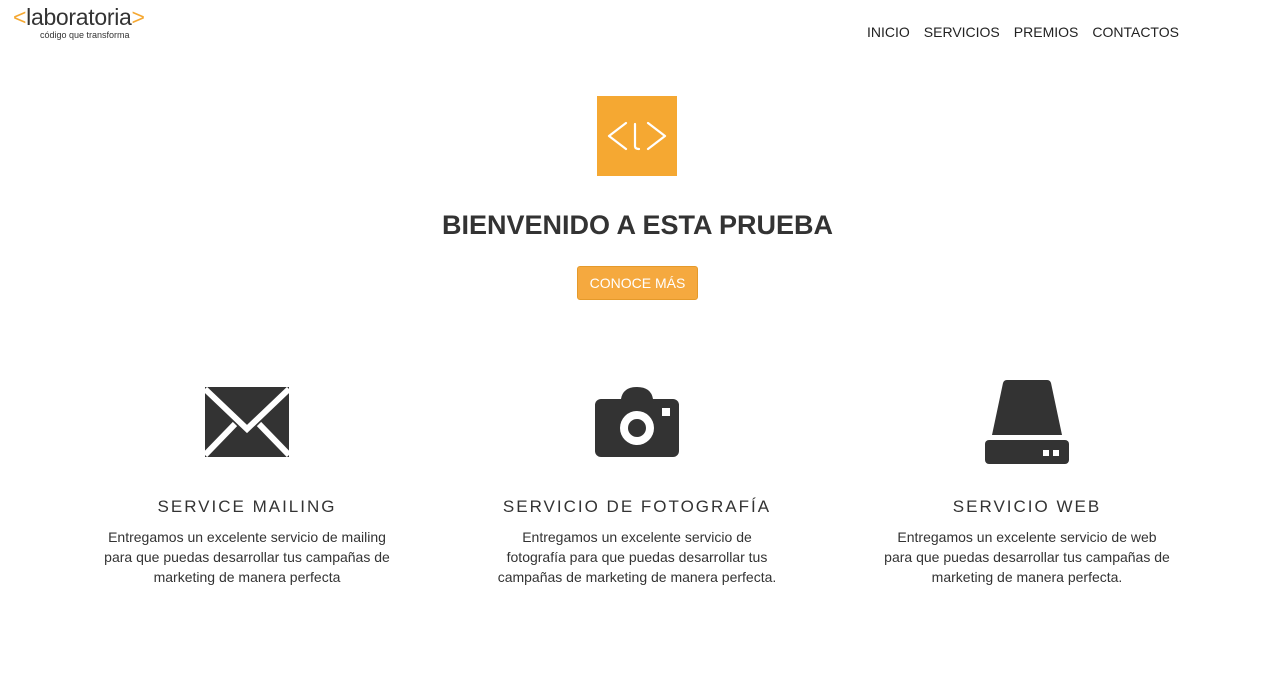  I want to click on nav-link-premios: PREMIOS, so click(1046, 32).